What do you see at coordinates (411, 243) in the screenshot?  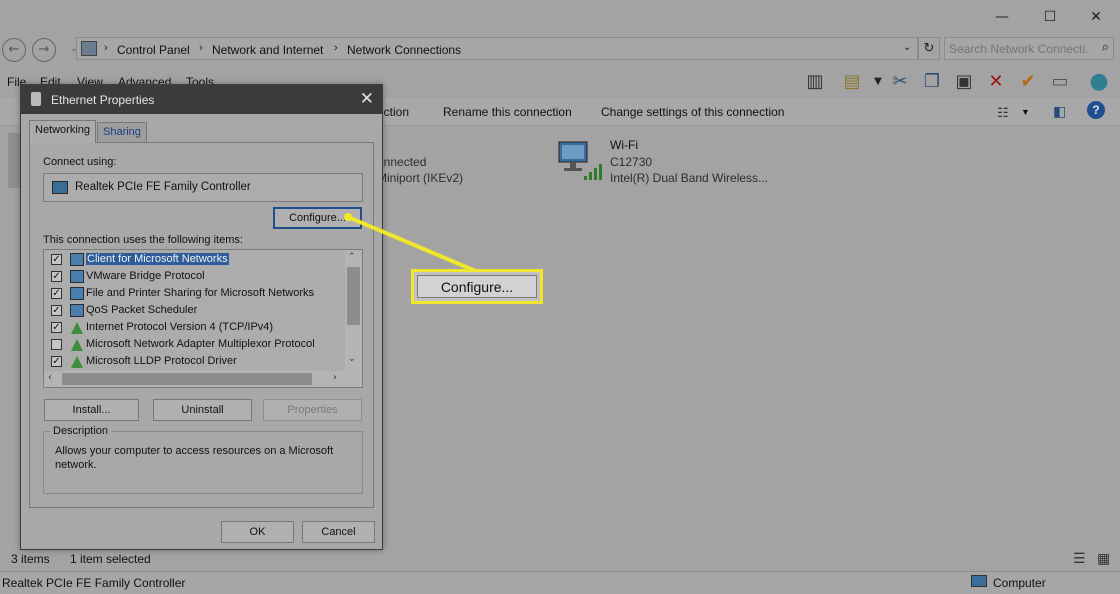 I see `callout-pointer-line` at bounding box center [411, 243].